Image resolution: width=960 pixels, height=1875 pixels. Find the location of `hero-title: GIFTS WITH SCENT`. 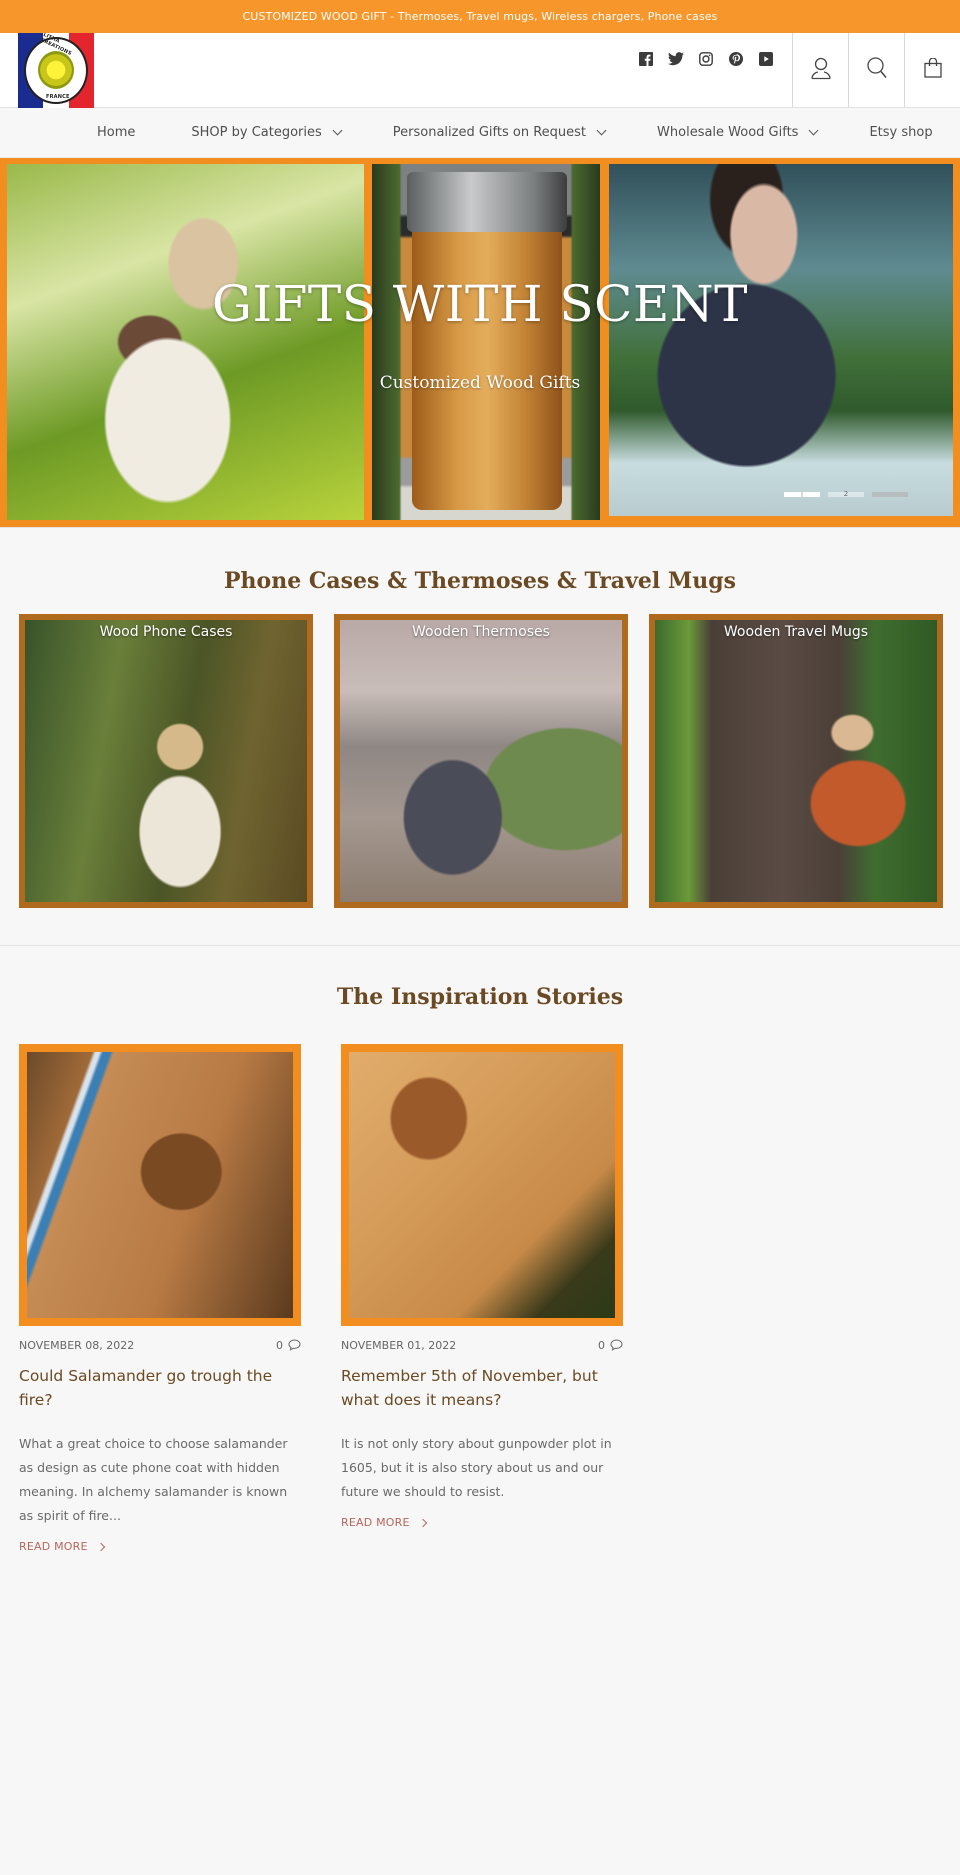

hero-title: GIFTS WITH SCENT is located at coordinates (480, 304).